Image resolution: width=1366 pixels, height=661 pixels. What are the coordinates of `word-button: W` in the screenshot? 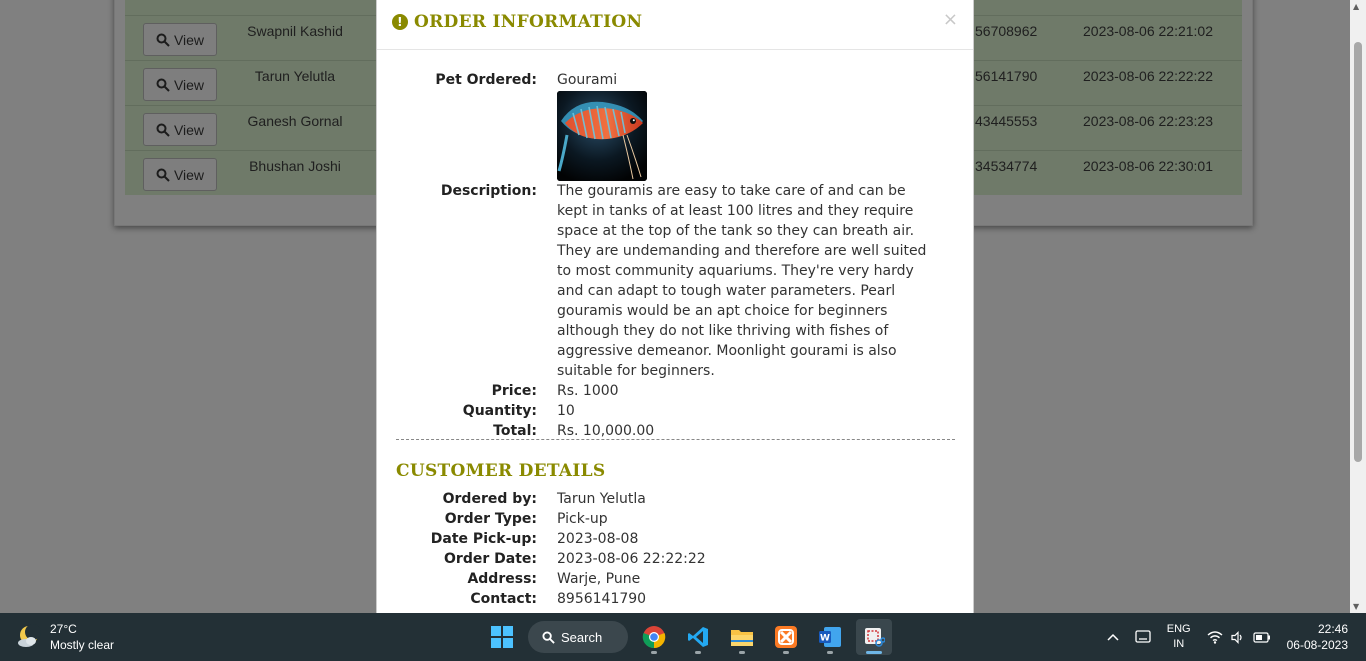 It's located at (830, 637).